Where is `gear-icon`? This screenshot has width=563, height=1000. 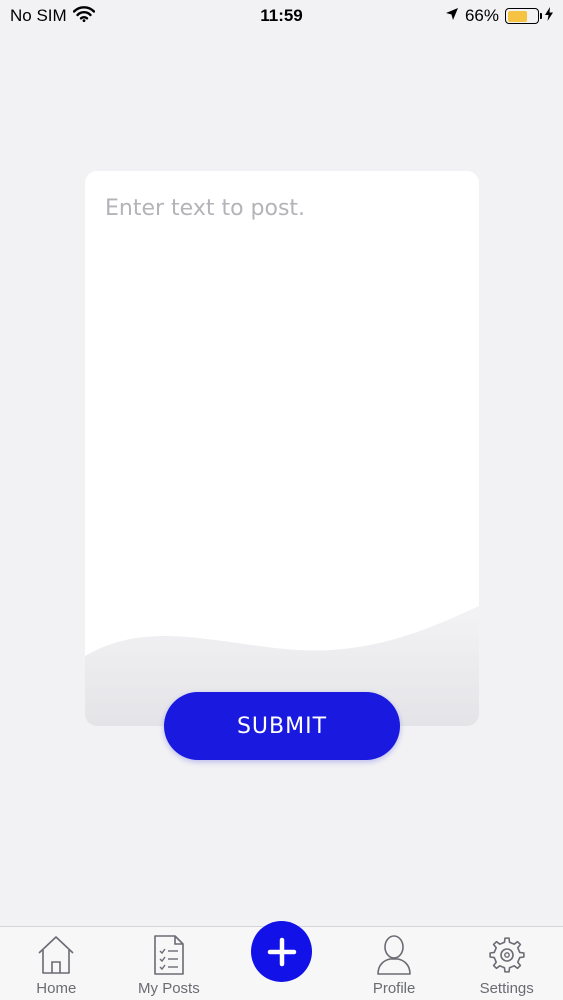
gear-icon is located at coordinates (506, 955).